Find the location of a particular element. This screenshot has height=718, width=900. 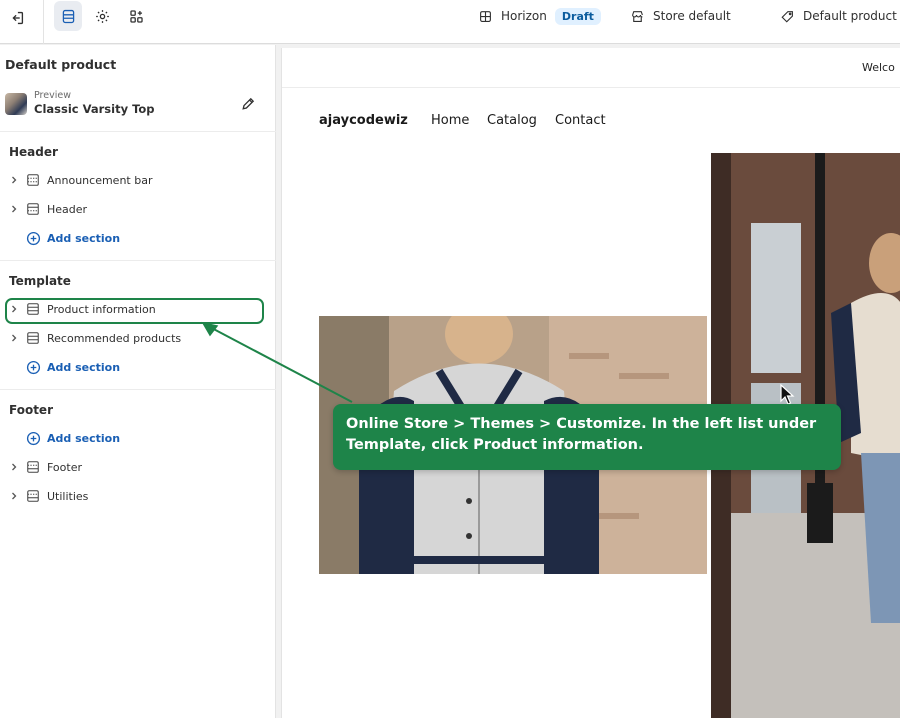

theme-settings-button is located at coordinates (102, 16).